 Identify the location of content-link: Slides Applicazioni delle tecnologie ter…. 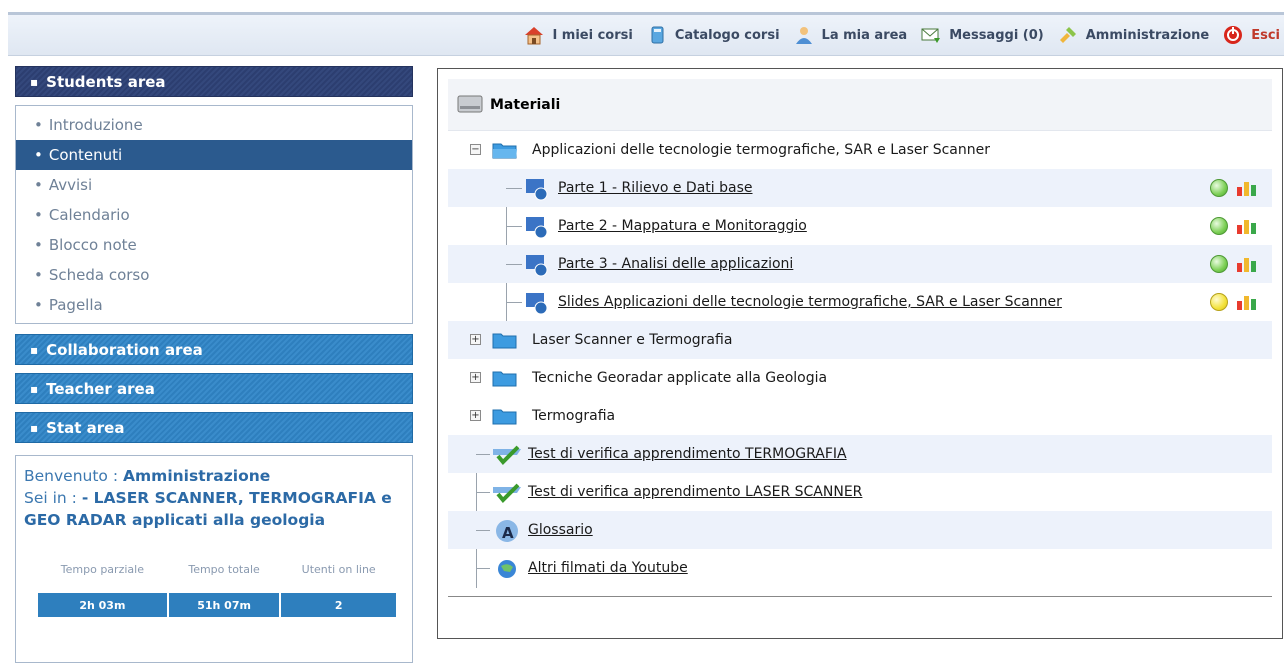
(810, 302).